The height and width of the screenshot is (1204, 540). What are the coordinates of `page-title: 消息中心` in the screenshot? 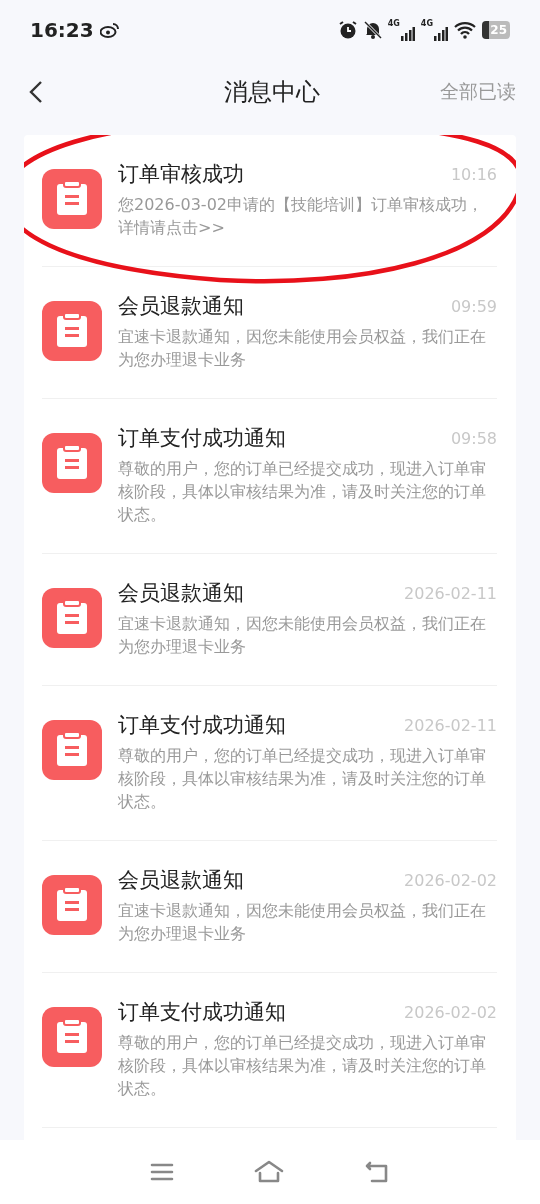 It's located at (272, 92).